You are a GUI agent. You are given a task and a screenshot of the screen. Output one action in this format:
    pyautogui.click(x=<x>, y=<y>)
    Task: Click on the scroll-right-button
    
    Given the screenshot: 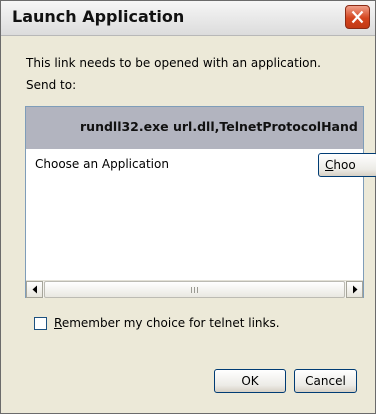 What is the action you would take?
    pyautogui.click(x=354, y=289)
    